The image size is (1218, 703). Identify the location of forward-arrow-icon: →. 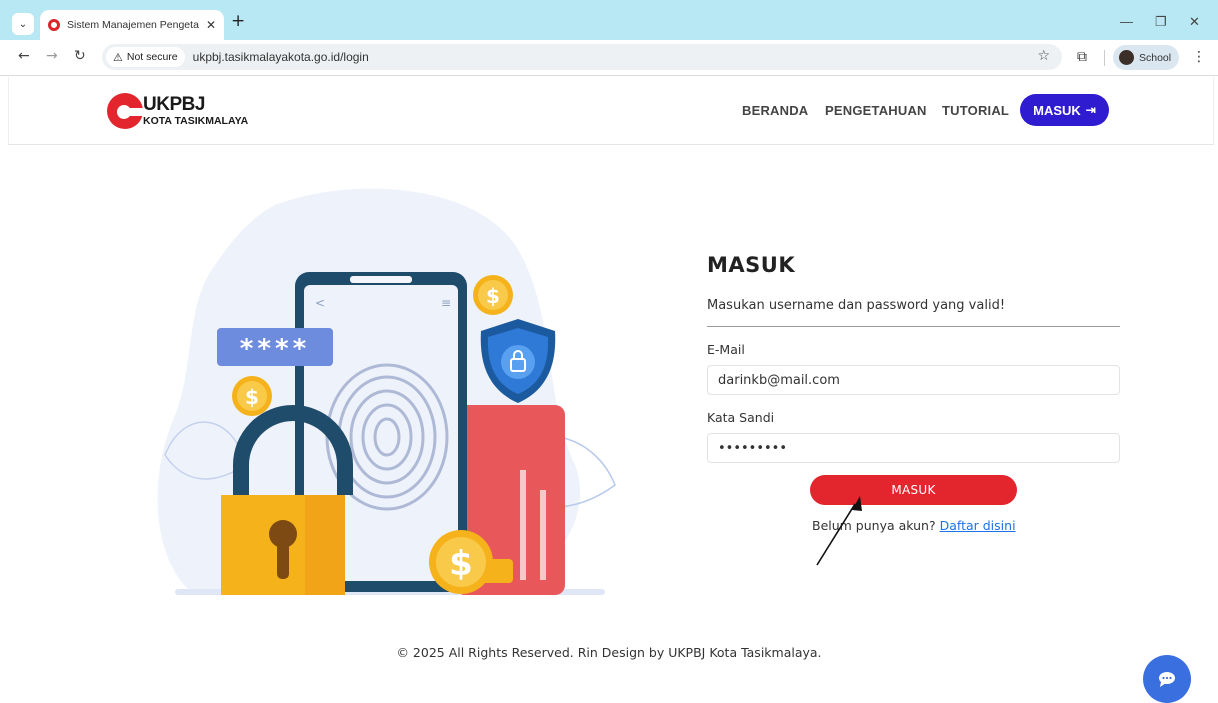
(52, 56).